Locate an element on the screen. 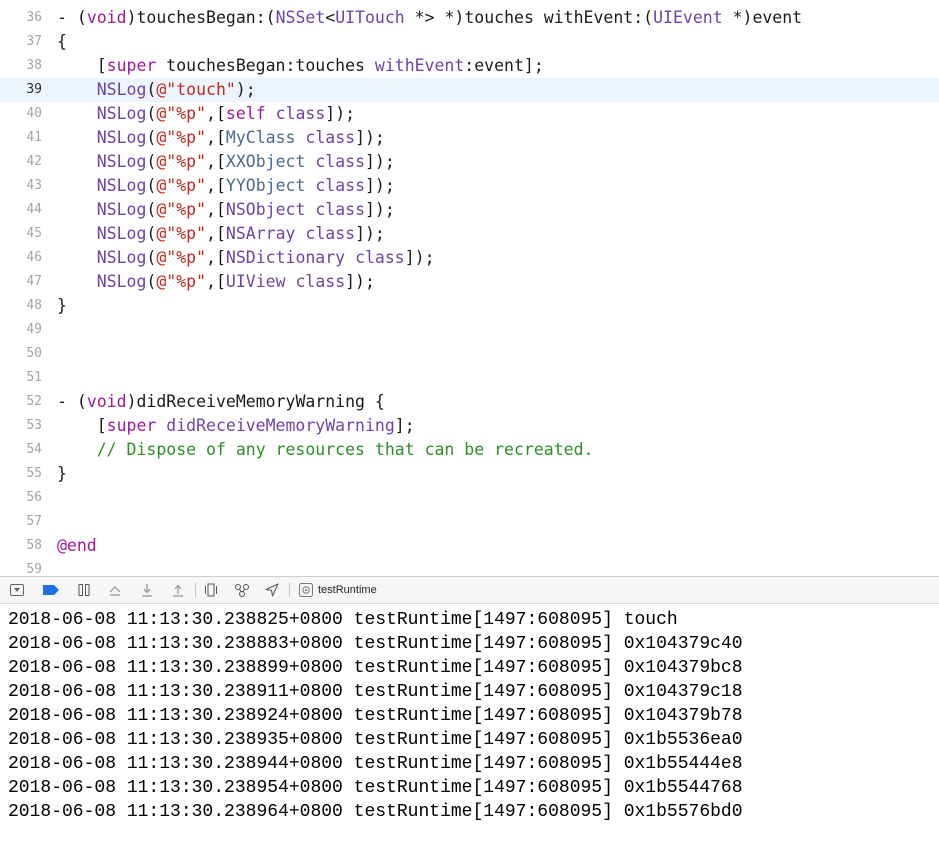 The image size is (939, 850). line-number: 42 is located at coordinates (21, 162).